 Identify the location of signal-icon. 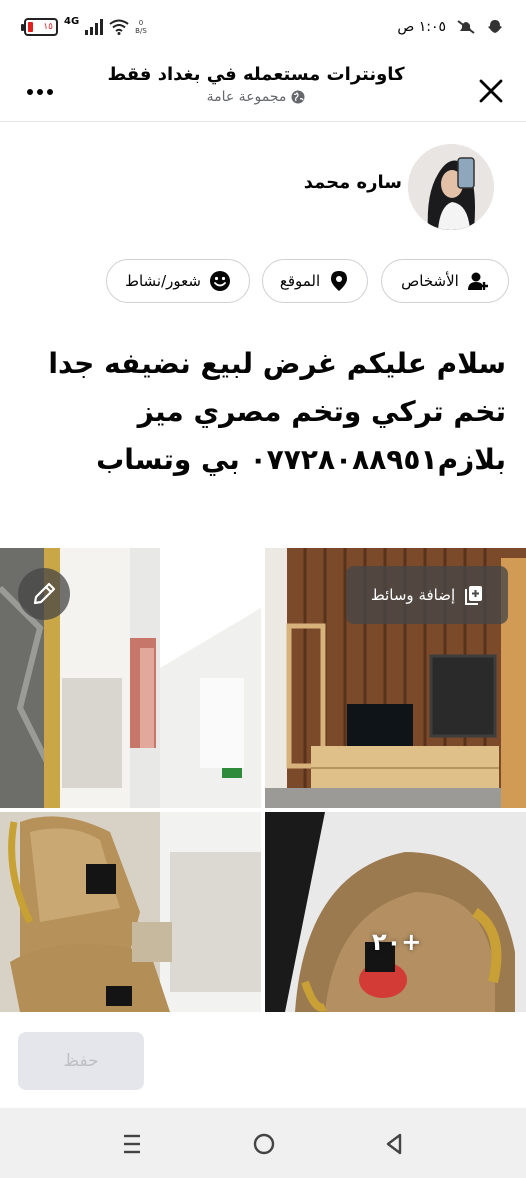
(94, 27).